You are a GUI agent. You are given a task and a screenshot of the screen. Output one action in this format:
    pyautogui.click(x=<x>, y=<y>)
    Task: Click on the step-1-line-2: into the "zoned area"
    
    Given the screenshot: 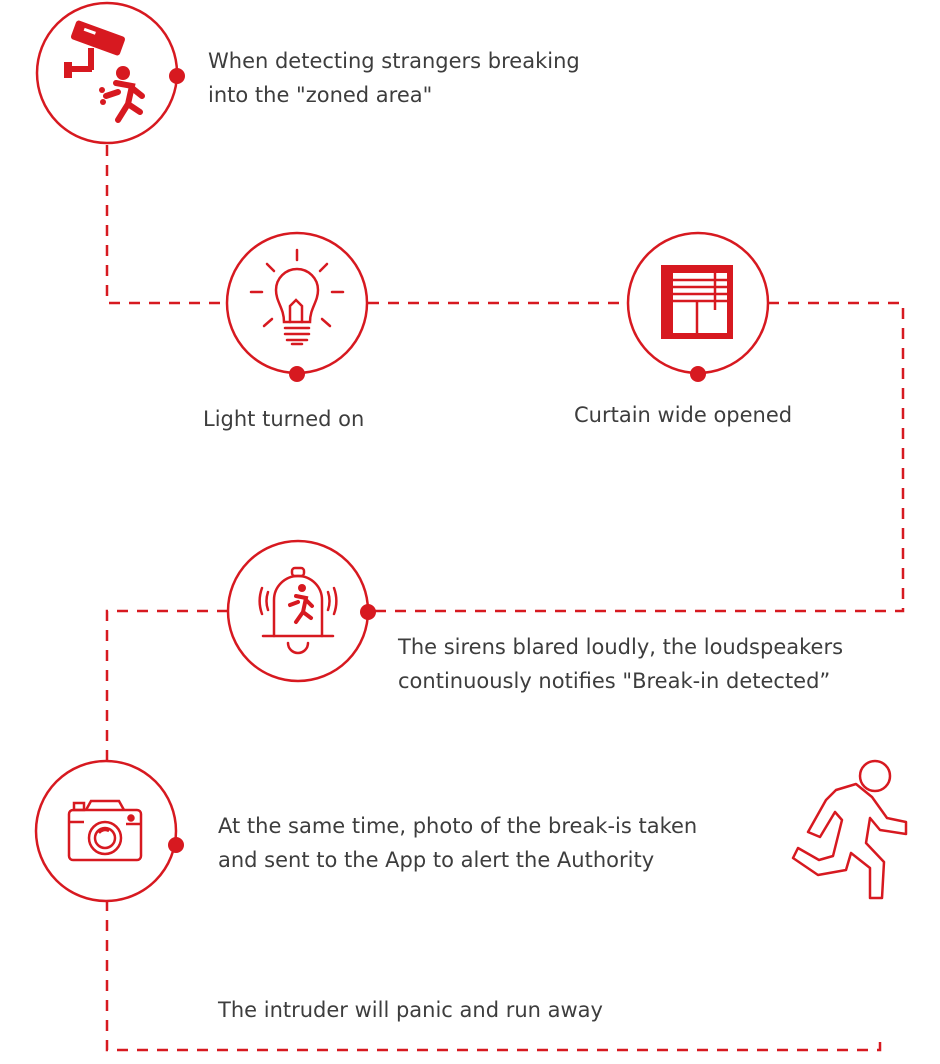 What is the action you would take?
    pyautogui.click(x=320, y=95)
    